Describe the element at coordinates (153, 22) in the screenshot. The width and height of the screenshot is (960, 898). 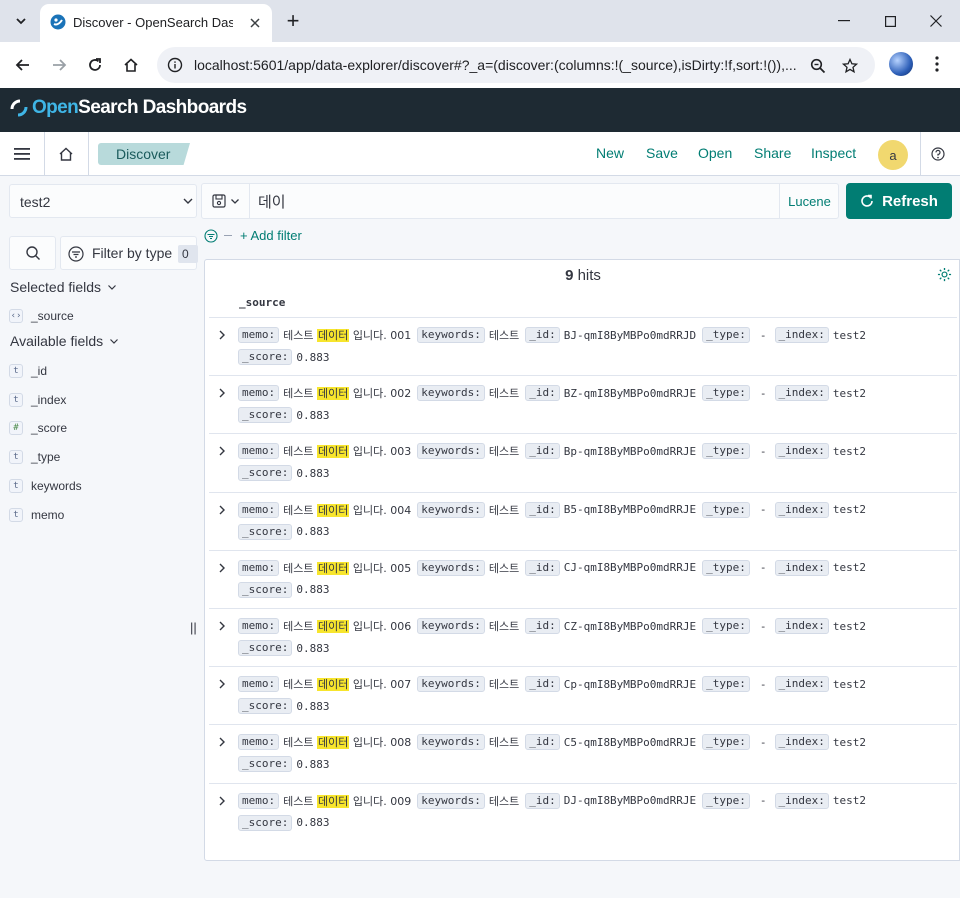
I see `tab-title: Discover - OpenSearch Dashboards` at that location.